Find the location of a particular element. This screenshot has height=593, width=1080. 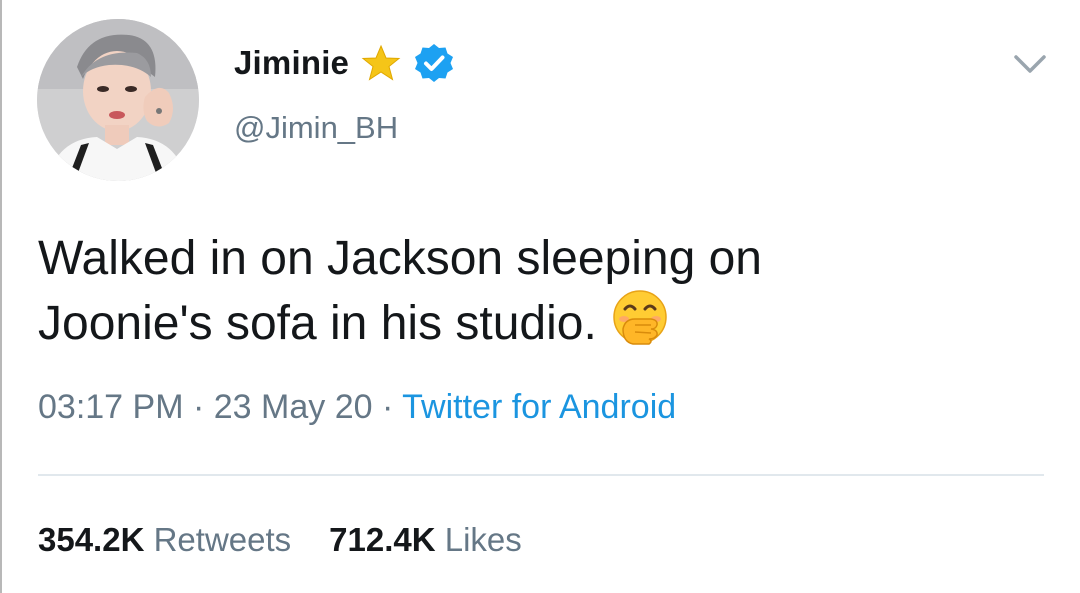

tweet-text-line-2-content: Joonie's sofa in his studio. is located at coordinates (317, 323).